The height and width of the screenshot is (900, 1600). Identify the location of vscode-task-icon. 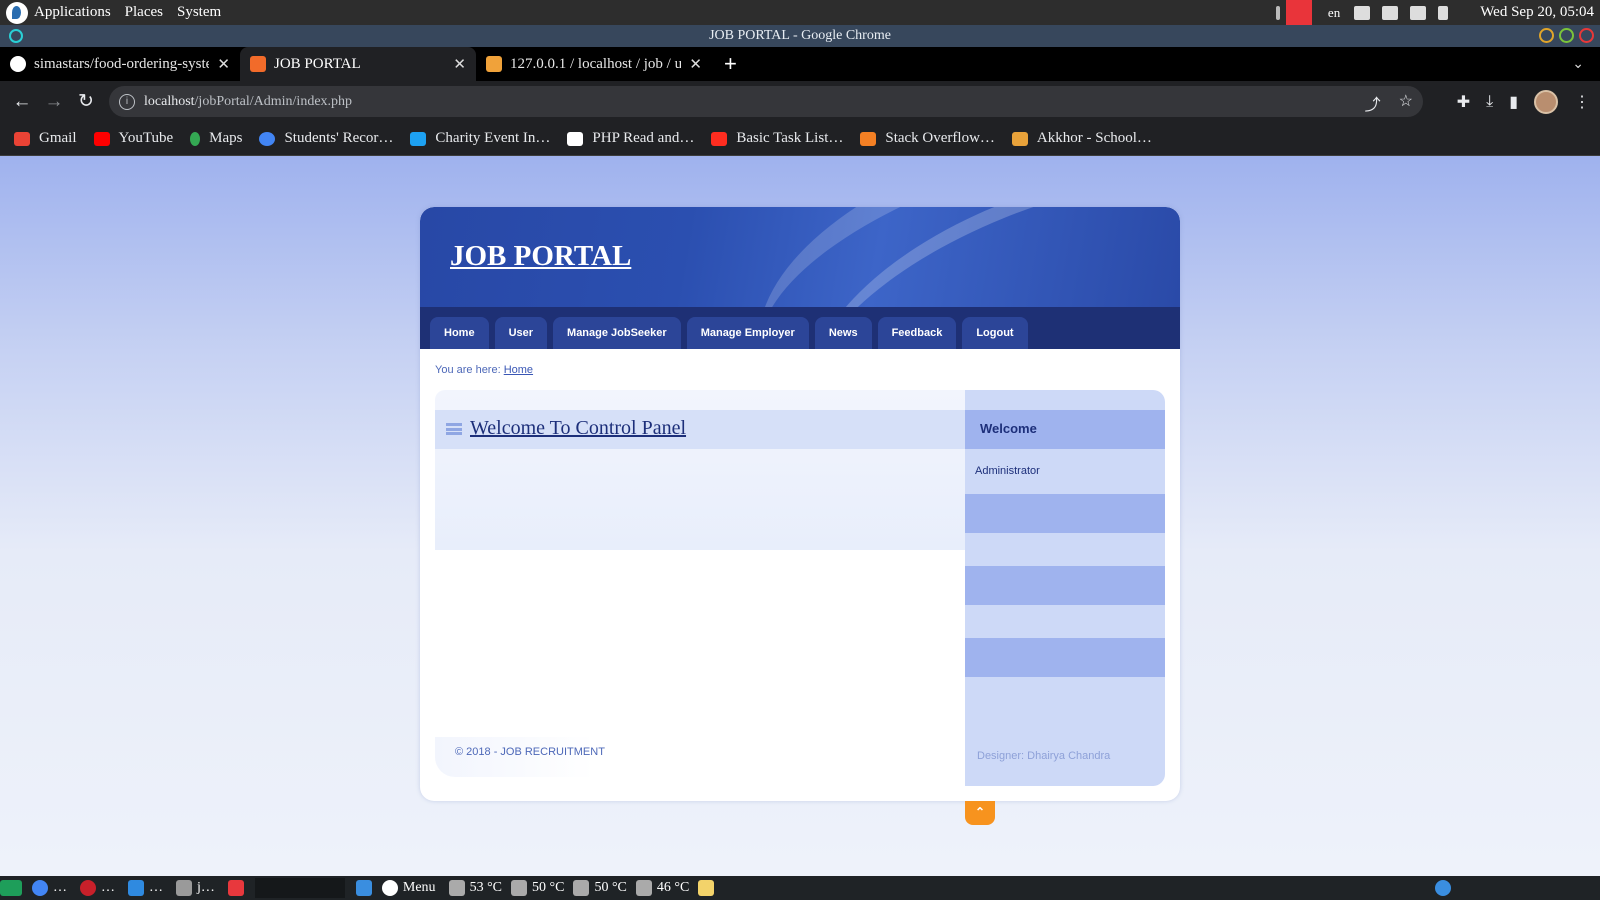
(136, 888).